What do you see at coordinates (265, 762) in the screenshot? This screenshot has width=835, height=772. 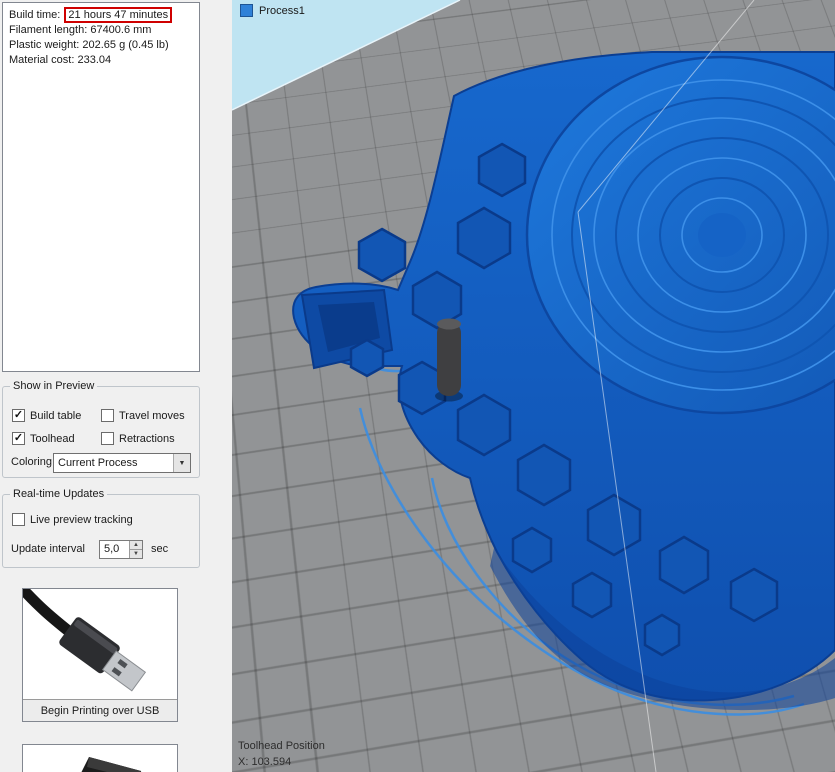 I see `toolhead-position-x: X: 103.594` at bounding box center [265, 762].